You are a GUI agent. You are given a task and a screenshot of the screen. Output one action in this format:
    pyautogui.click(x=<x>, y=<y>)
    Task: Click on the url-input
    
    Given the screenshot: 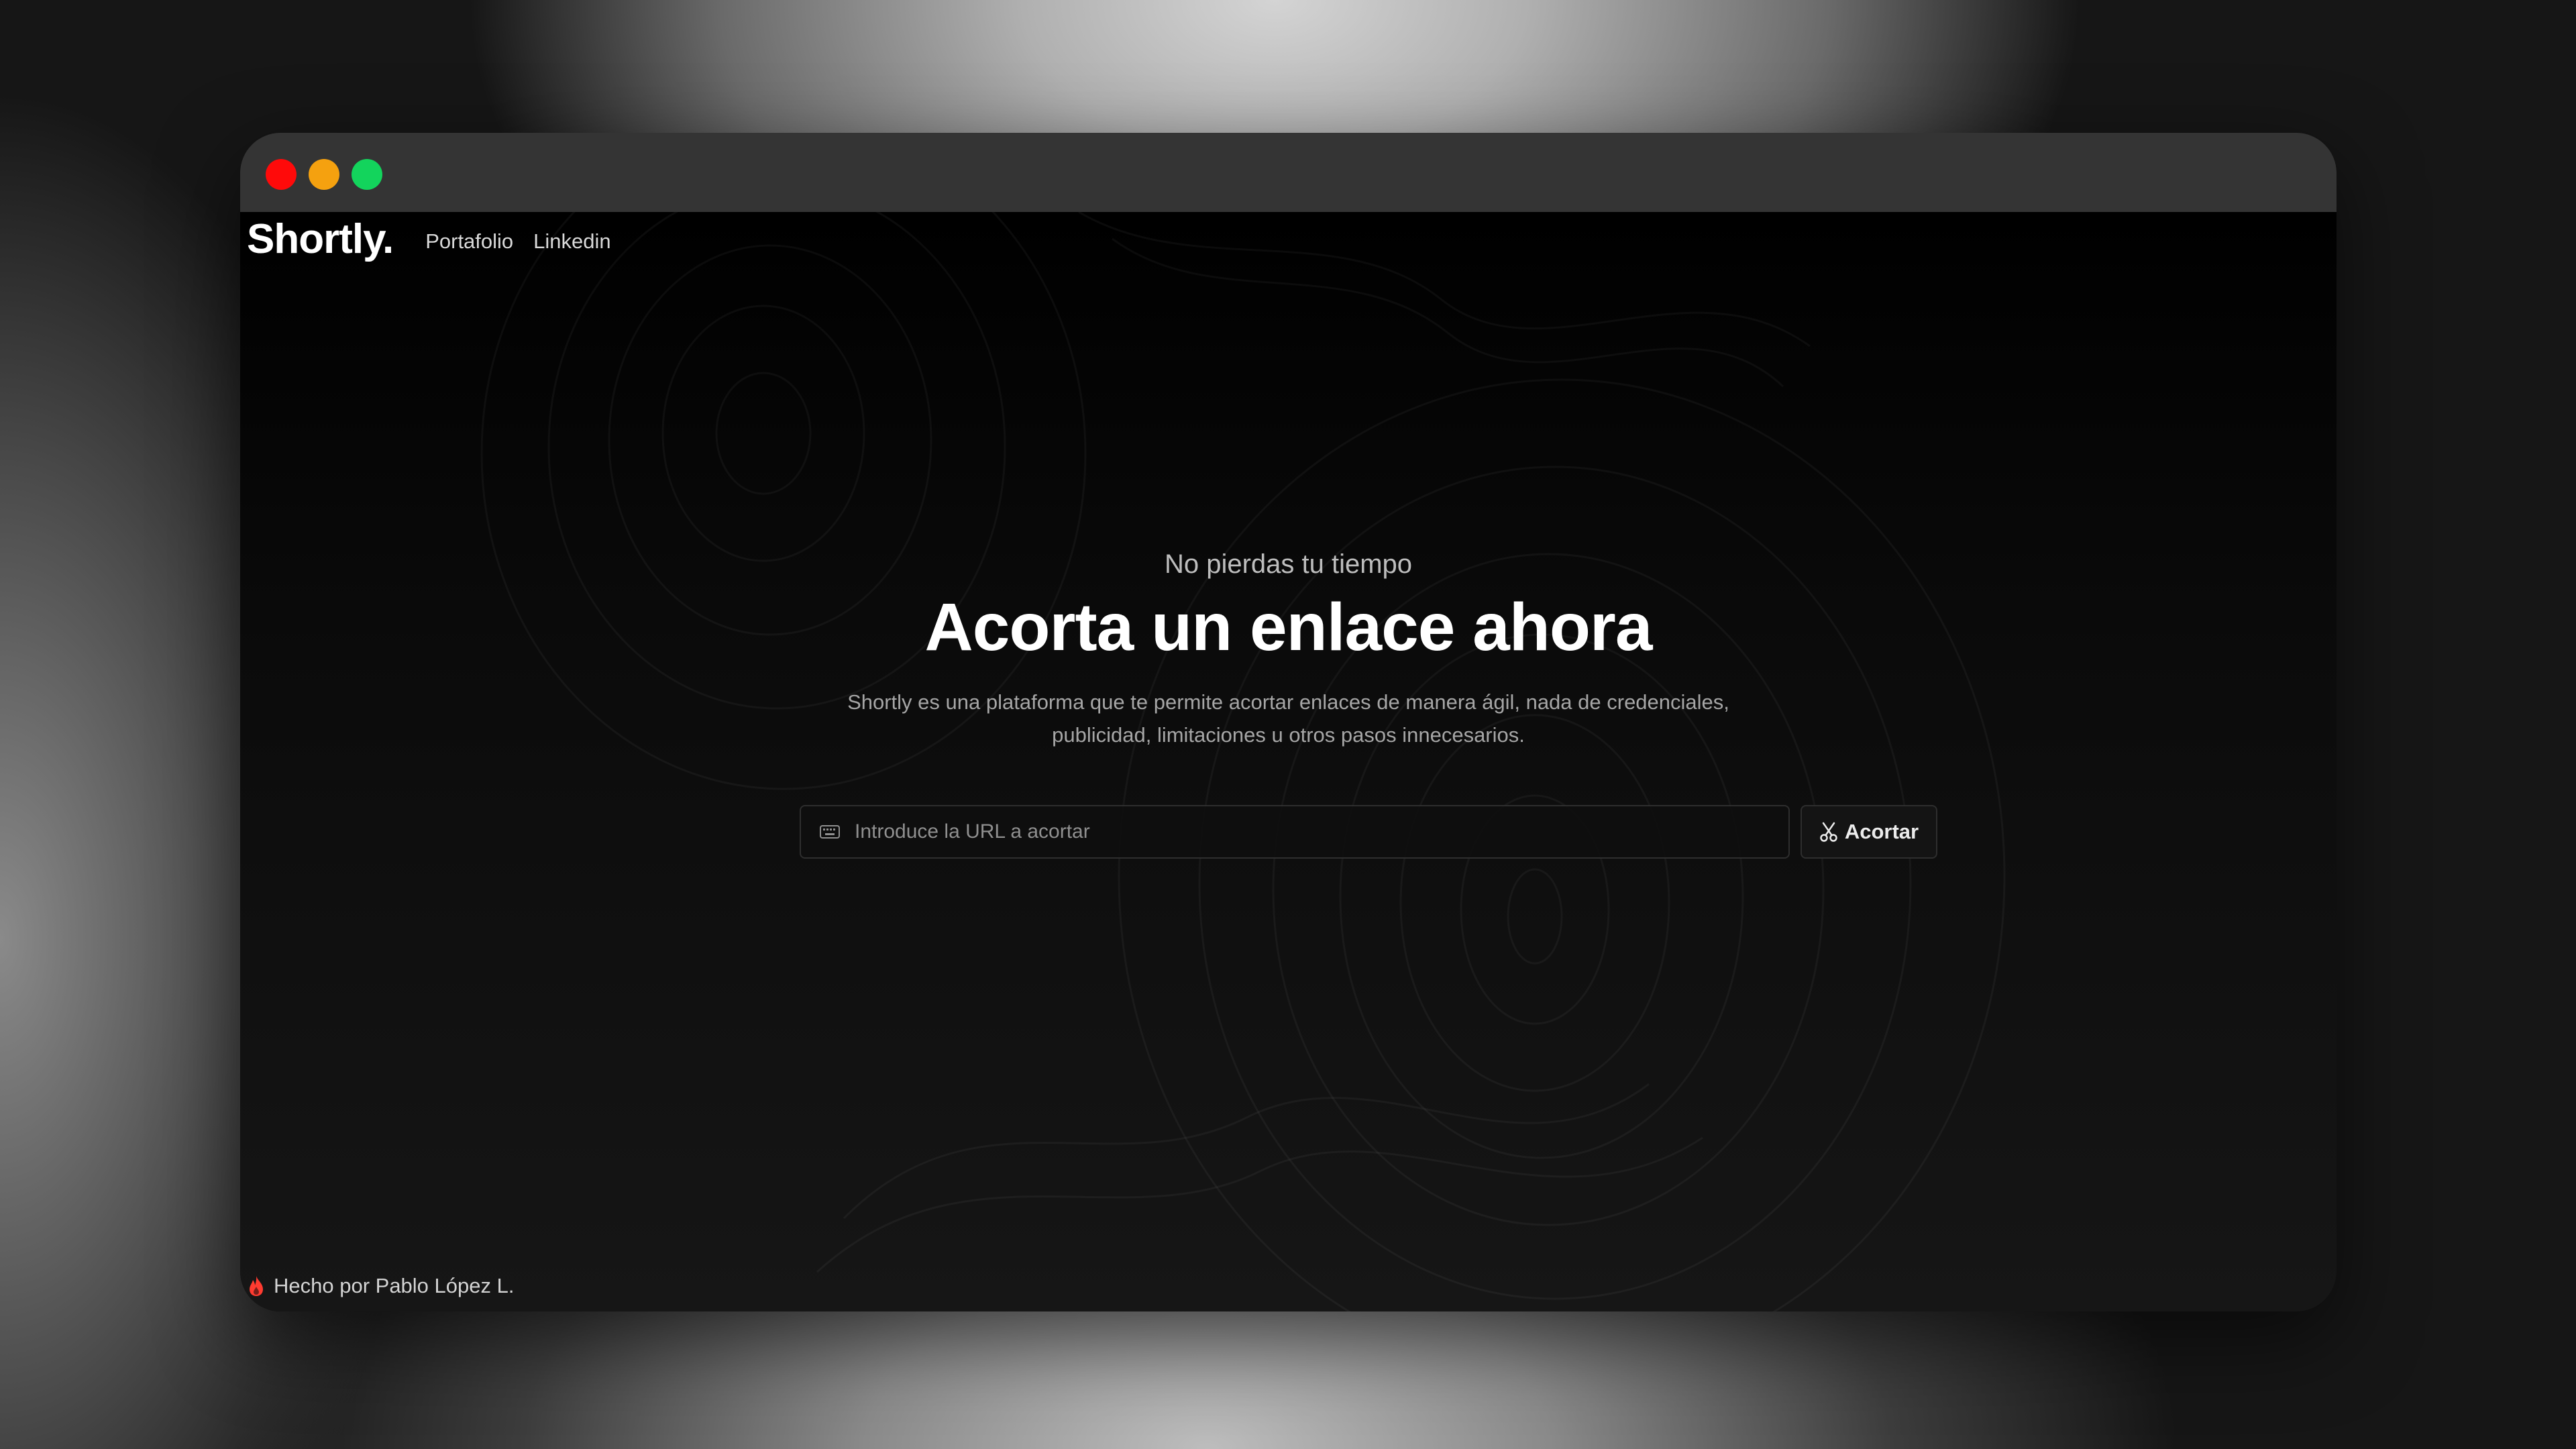 What is the action you would take?
    pyautogui.click(x=1320, y=832)
    